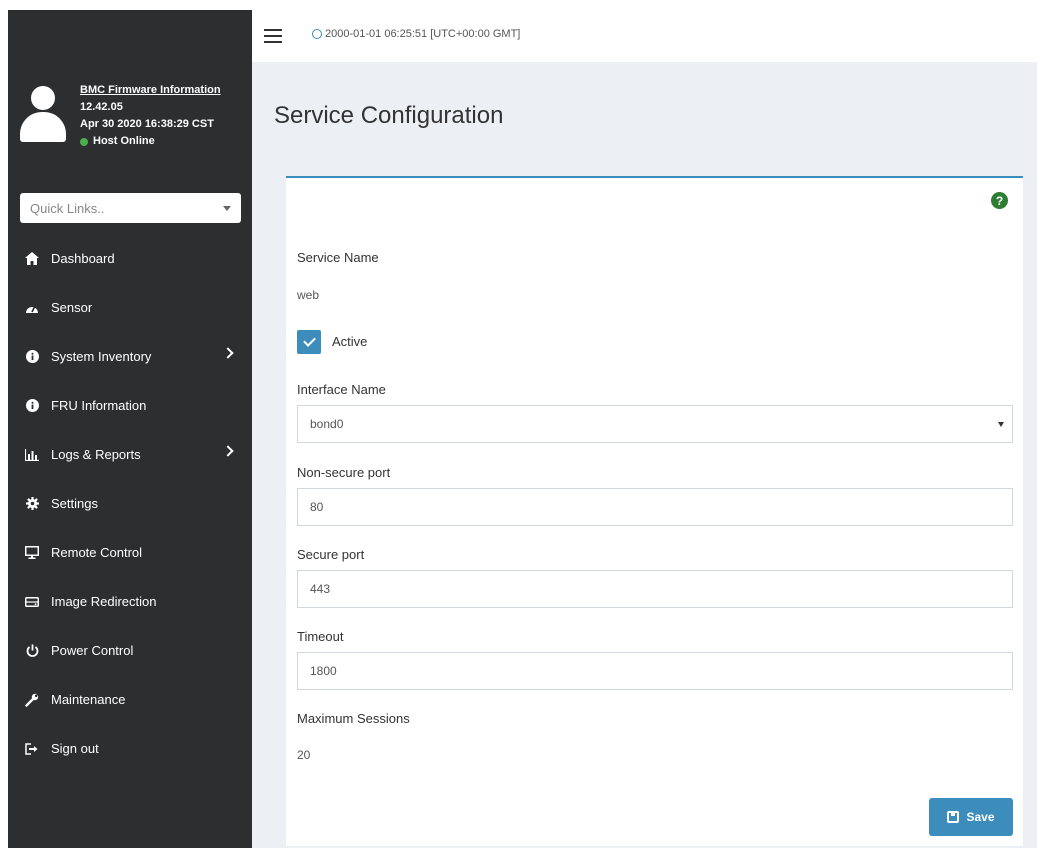 Image resolution: width=1037 pixels, height=848 pixels. I want to click on sidebar-item-power-control: Power Control, so click(130, 650).